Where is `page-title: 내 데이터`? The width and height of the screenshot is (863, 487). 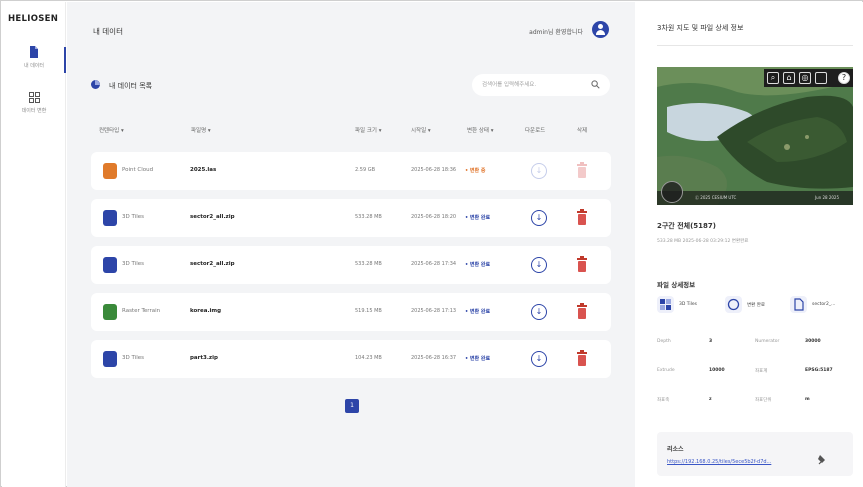
page-title: 내 데이터 is located at coordinates (108, 31).